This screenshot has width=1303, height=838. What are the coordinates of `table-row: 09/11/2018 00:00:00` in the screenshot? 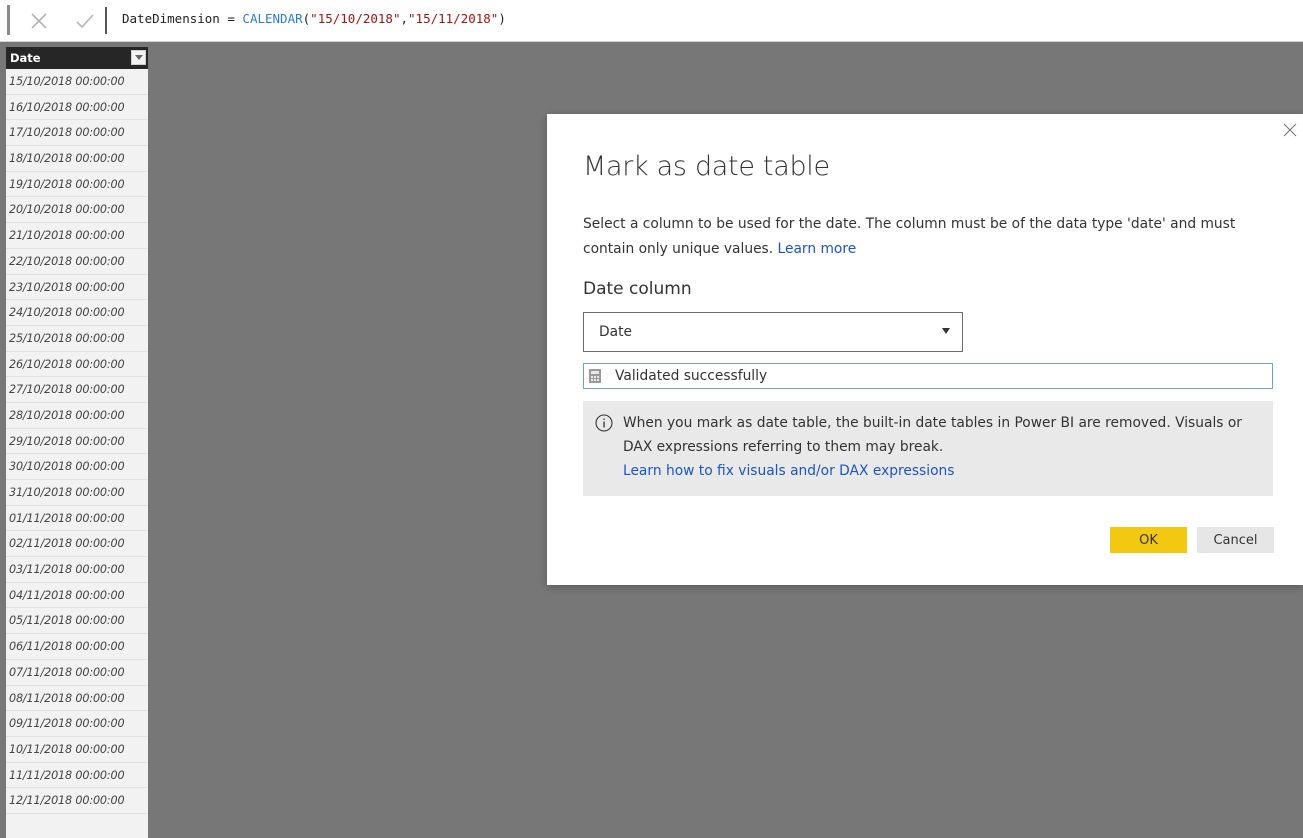 It's located at (77, 724).